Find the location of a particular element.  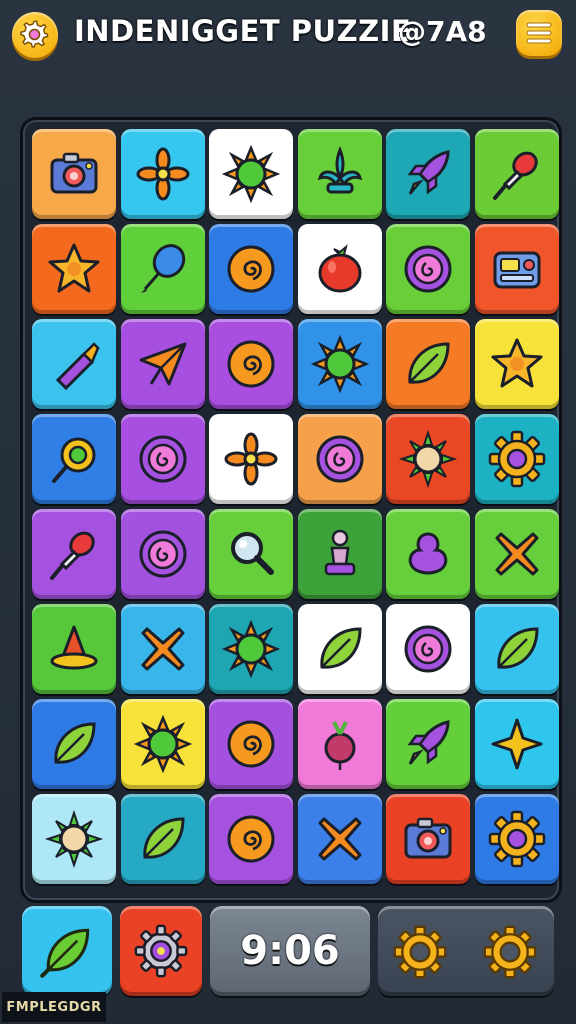

game-title: INDENIGGET PUZZIE is located at coordinates (243, 31).